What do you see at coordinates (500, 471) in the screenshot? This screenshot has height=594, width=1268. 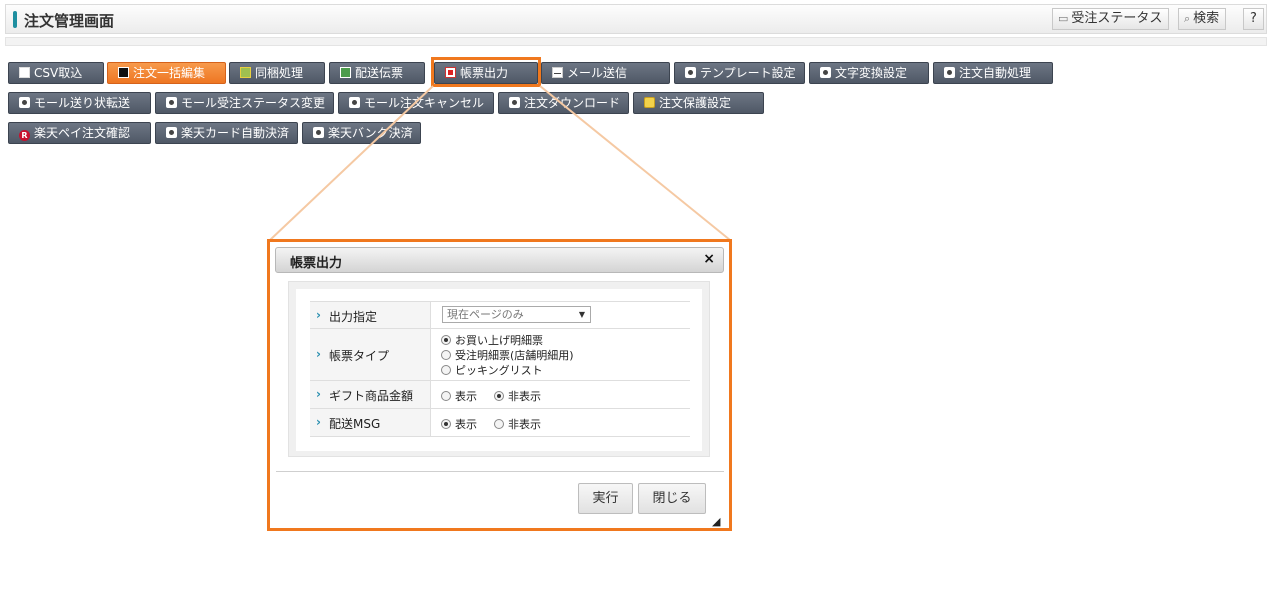 I see `dialog-footer-divider` at bounding box center [500, 471].